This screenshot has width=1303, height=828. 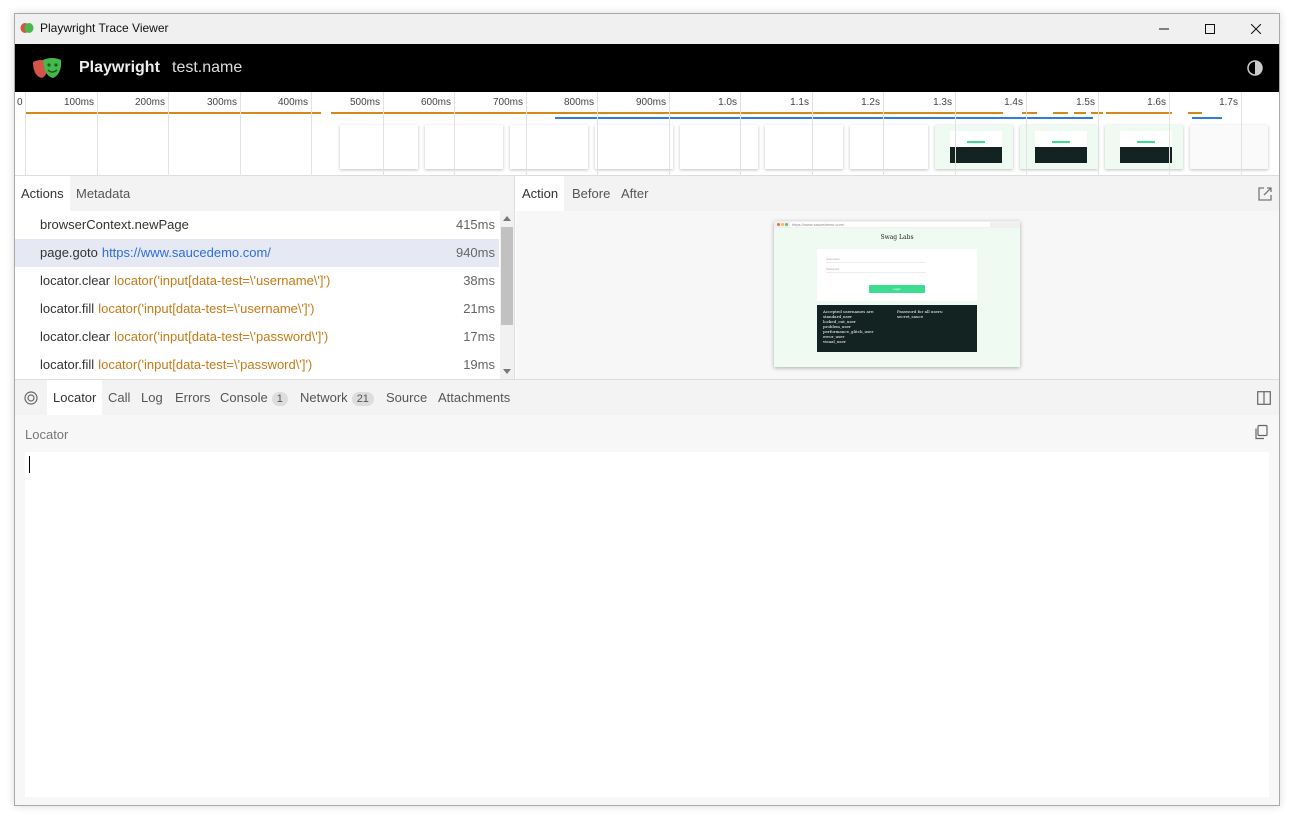 I want to click on preview-password-field: Password, so click(x=876, y=270).